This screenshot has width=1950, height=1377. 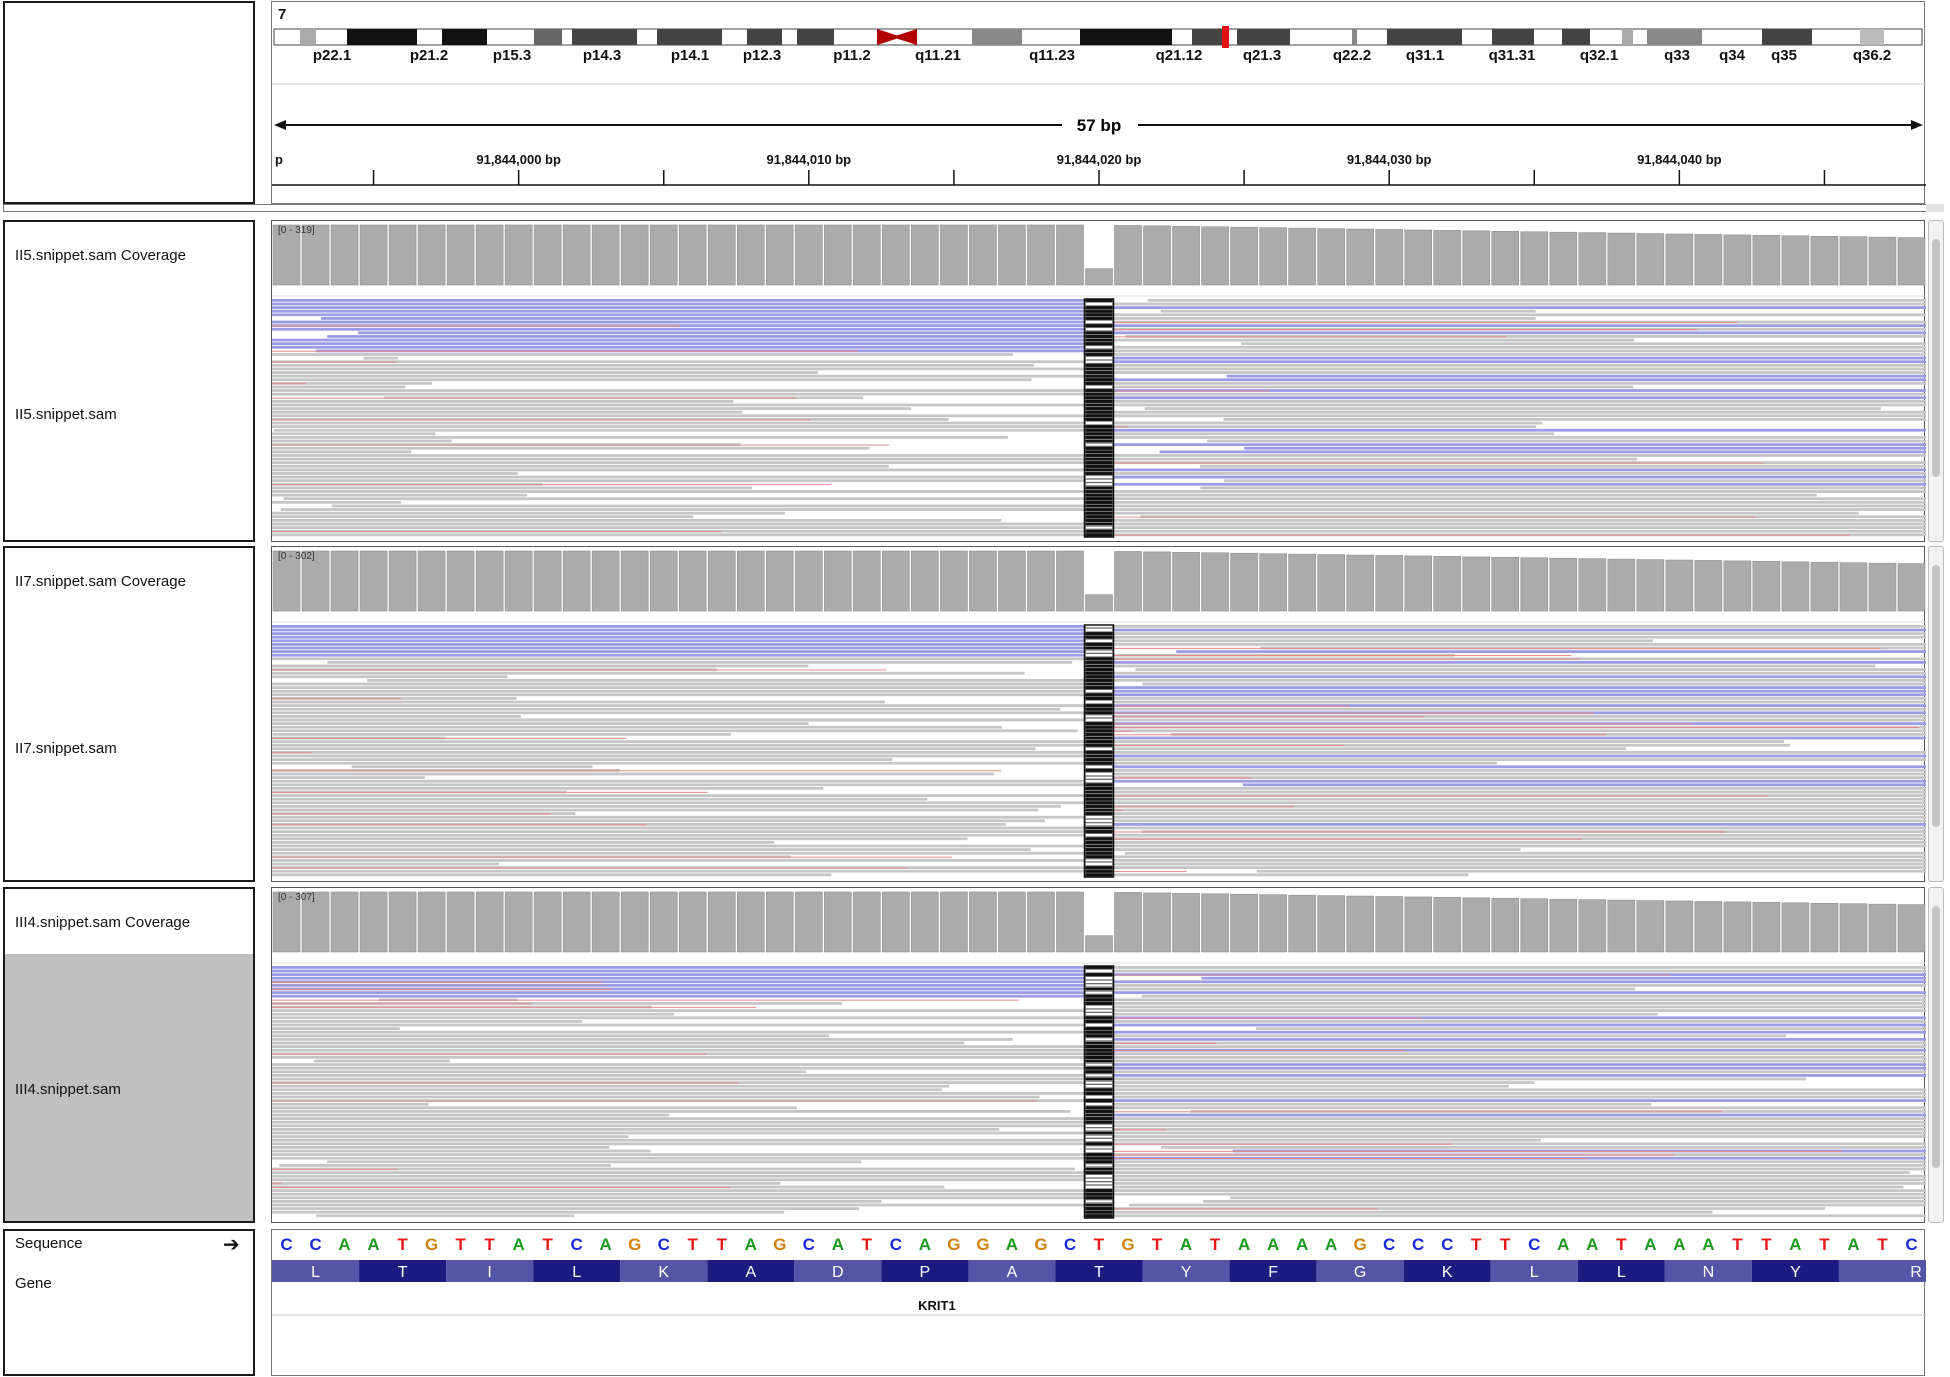 What do you see at coordinates (1784, 55) in the screenshot?
I see `band-label: q35` at bounding box center [1784, 55].